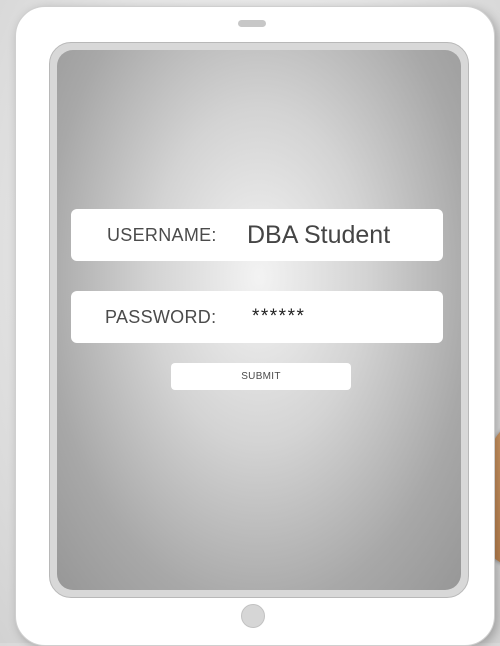  Describe the element at coordinates (252, 23) in the screenshot. I see `camera-slot` at that location.